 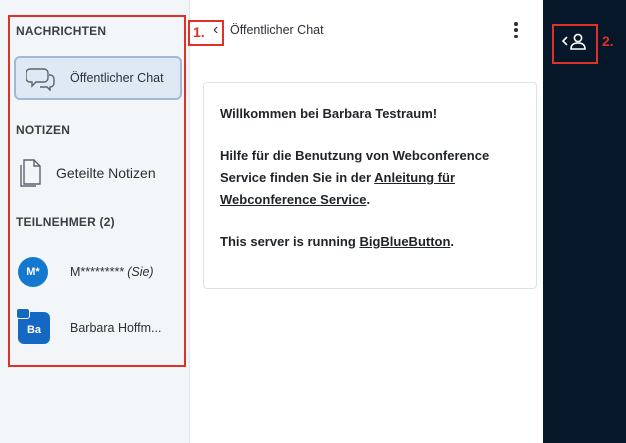 I want to click on room-name: Barbara Testraum, so click(x=377, y=113).